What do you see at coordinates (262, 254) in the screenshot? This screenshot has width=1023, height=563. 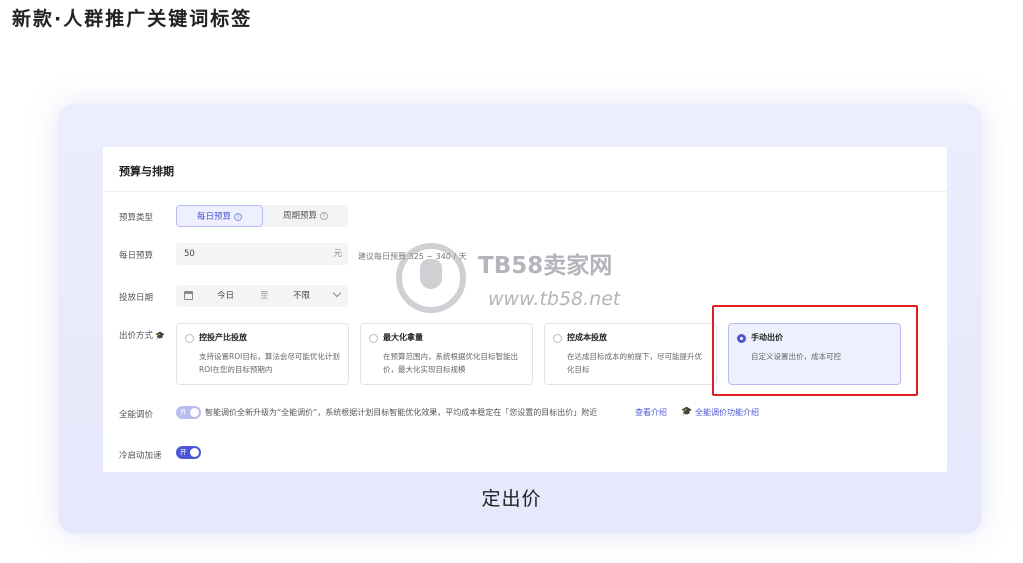 I see `daily-budget-input: 50 元` at bounding box center [262, 254].